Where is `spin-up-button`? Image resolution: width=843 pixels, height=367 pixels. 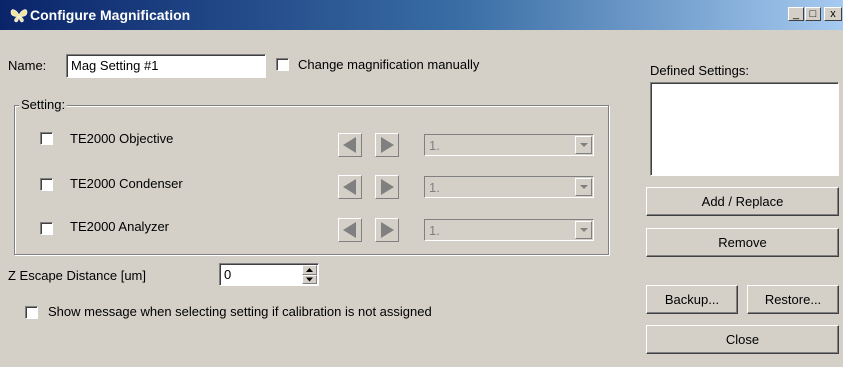
spin-up-button is located at coordinates (309, 270).